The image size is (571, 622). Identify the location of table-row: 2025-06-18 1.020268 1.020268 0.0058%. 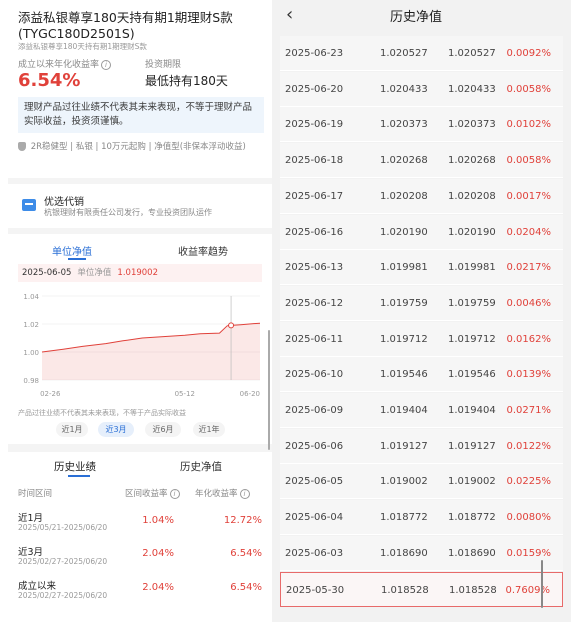
(421, 161).